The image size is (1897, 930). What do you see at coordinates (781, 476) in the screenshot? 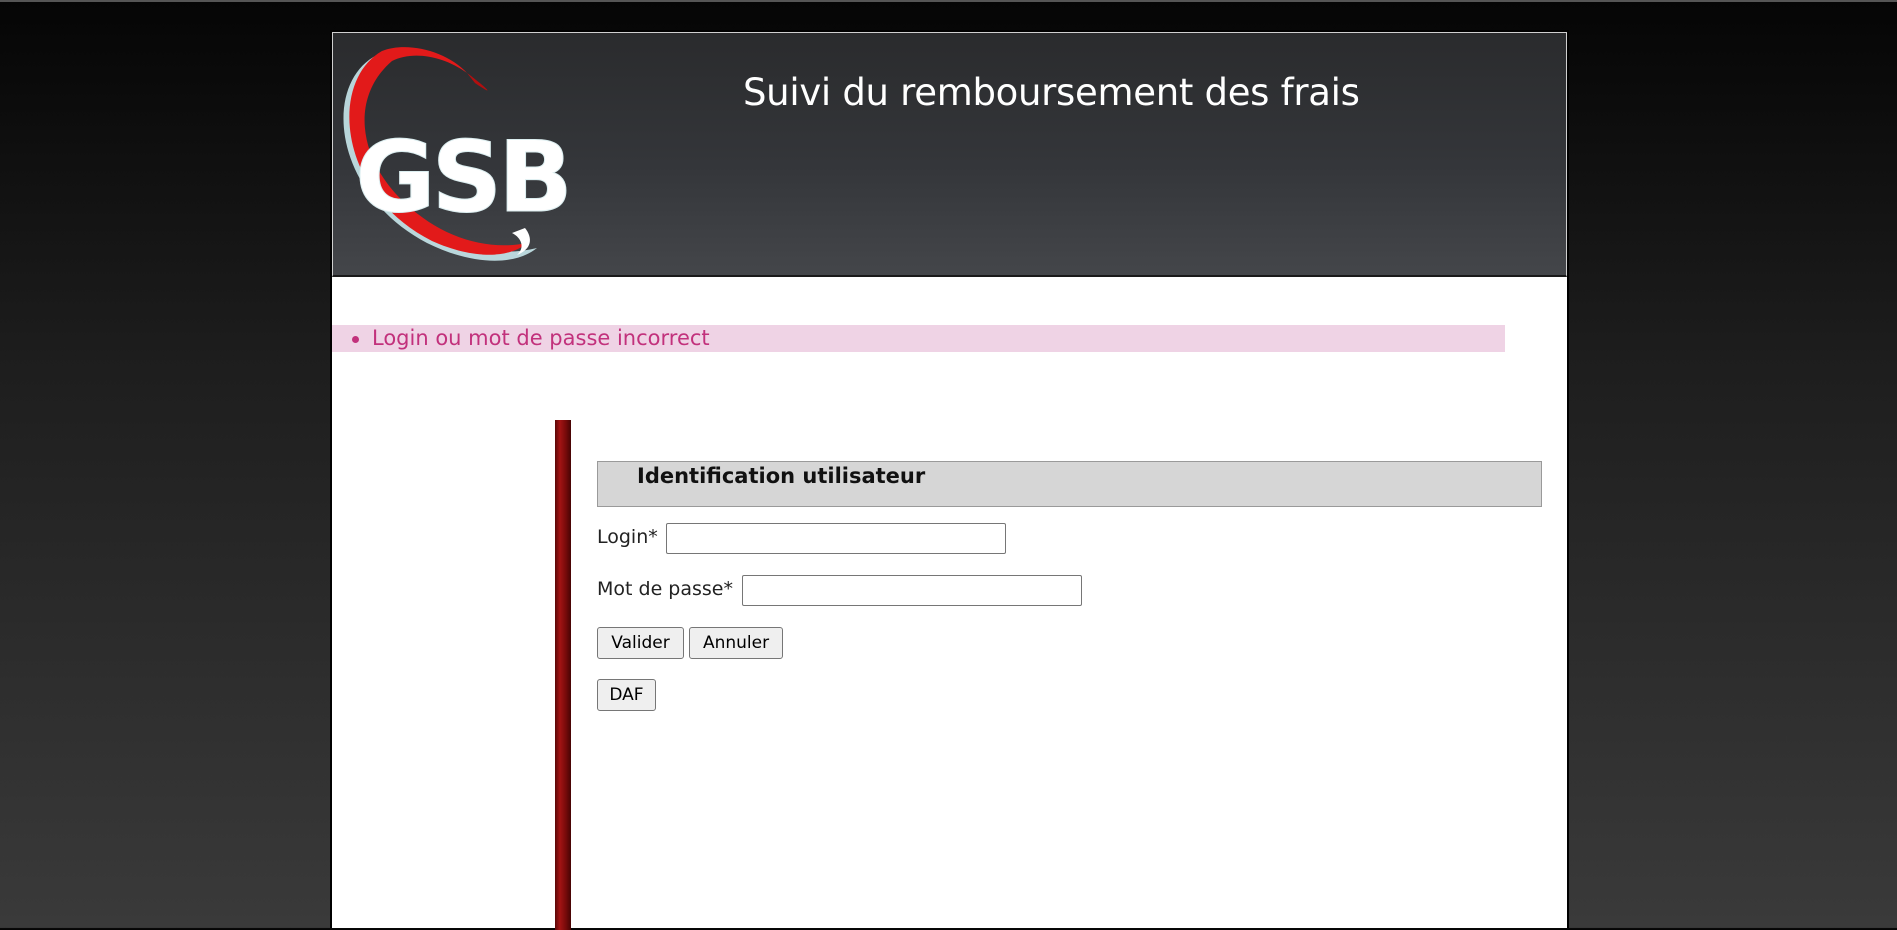
I see `form-section-title: Identification utilisateur` at bounding box center [781, 476].